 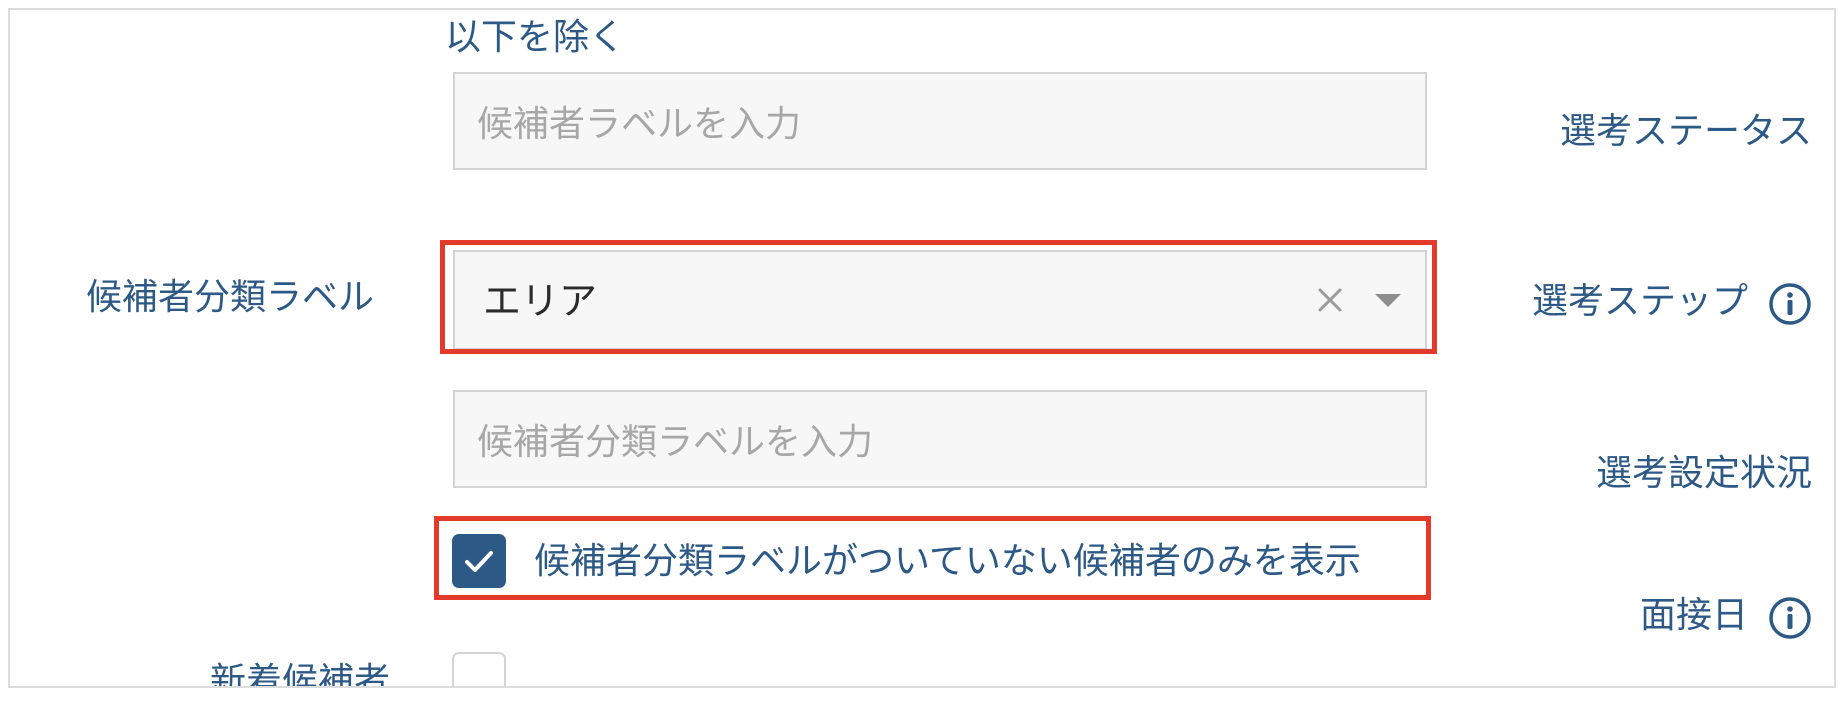 I want to click on candidate-class-label-input-placeholder: 候補者分類ラベルを入力, so click(x=675, y=442).